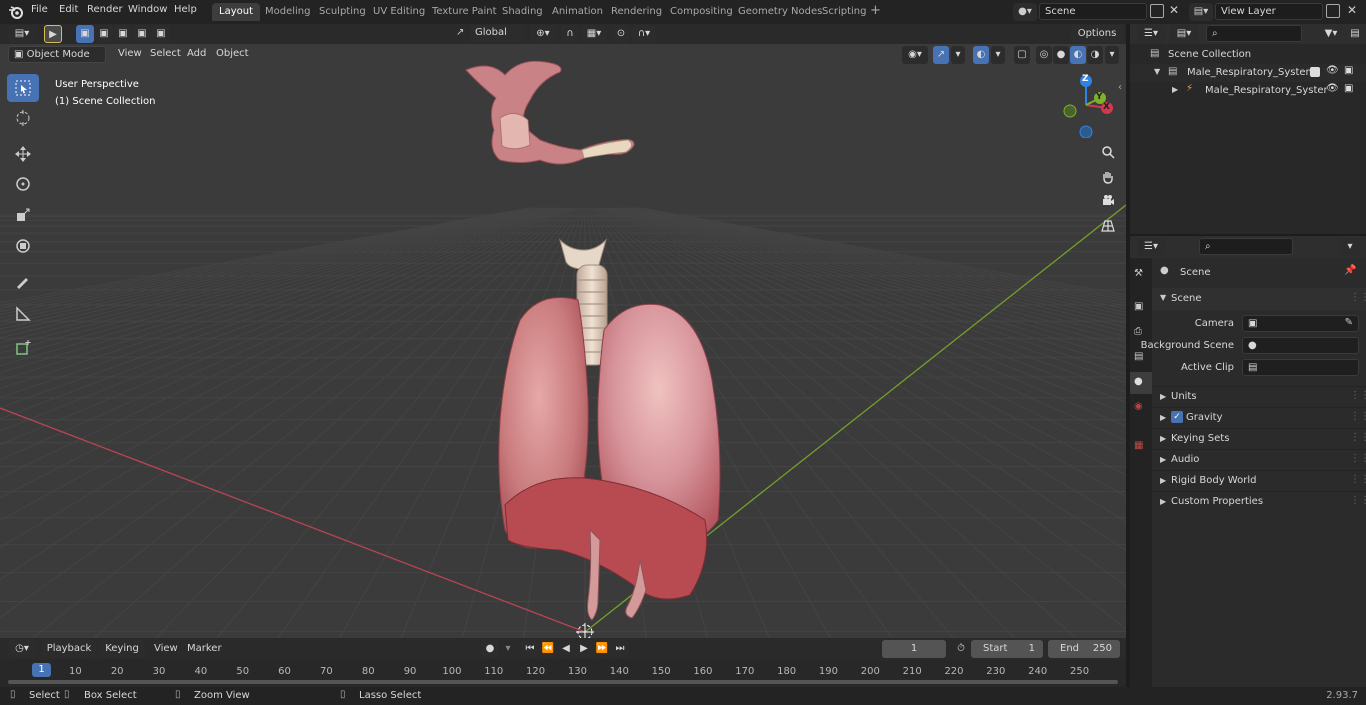 This screenshot has height=705, width=1366. I want to click on eyedropper-icon: ✎, so click(1349, 322).